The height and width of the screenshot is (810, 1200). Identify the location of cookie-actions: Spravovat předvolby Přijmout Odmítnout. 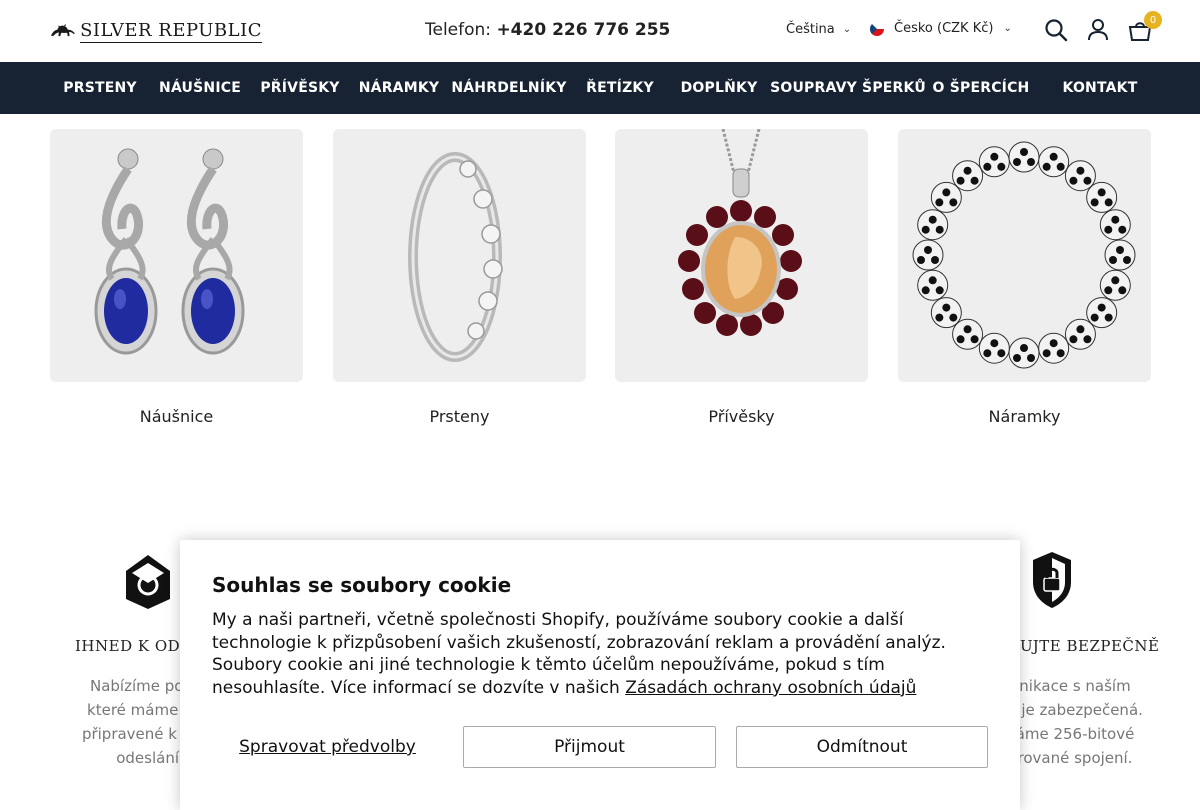
(600, 747).